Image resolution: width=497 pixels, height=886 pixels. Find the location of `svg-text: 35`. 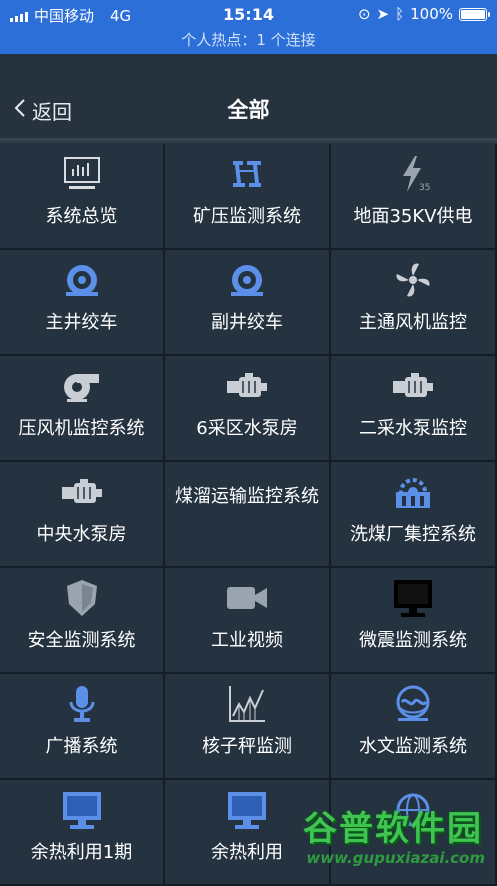

svg-text: 35 is located at coordinates (424, 188).